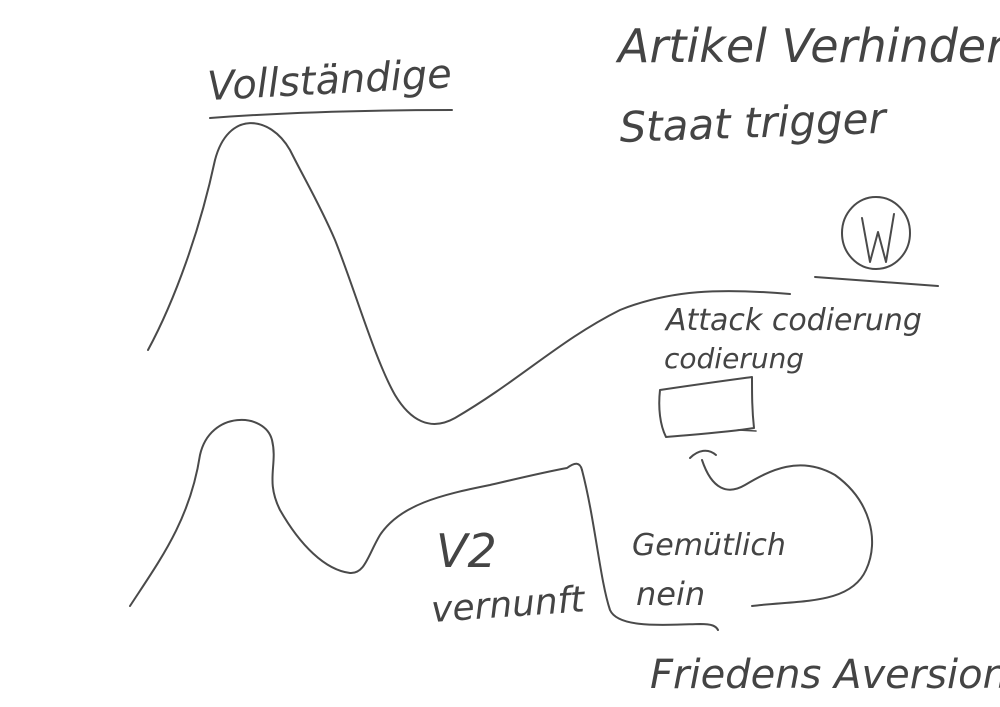  I want to click on label-nein: nein, so click(670, 594).